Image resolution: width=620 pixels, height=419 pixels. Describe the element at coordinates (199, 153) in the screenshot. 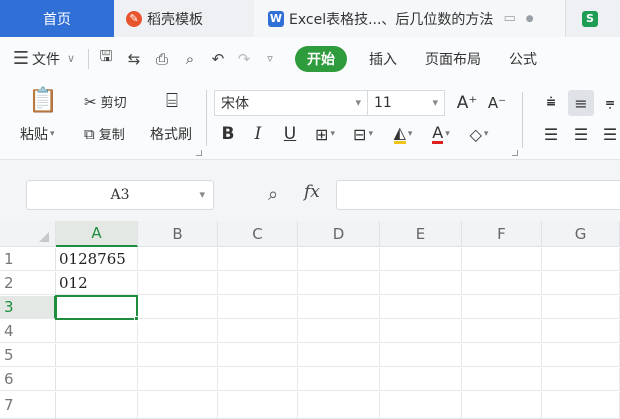

I see `clipboard-dialog-launcher` at that location.